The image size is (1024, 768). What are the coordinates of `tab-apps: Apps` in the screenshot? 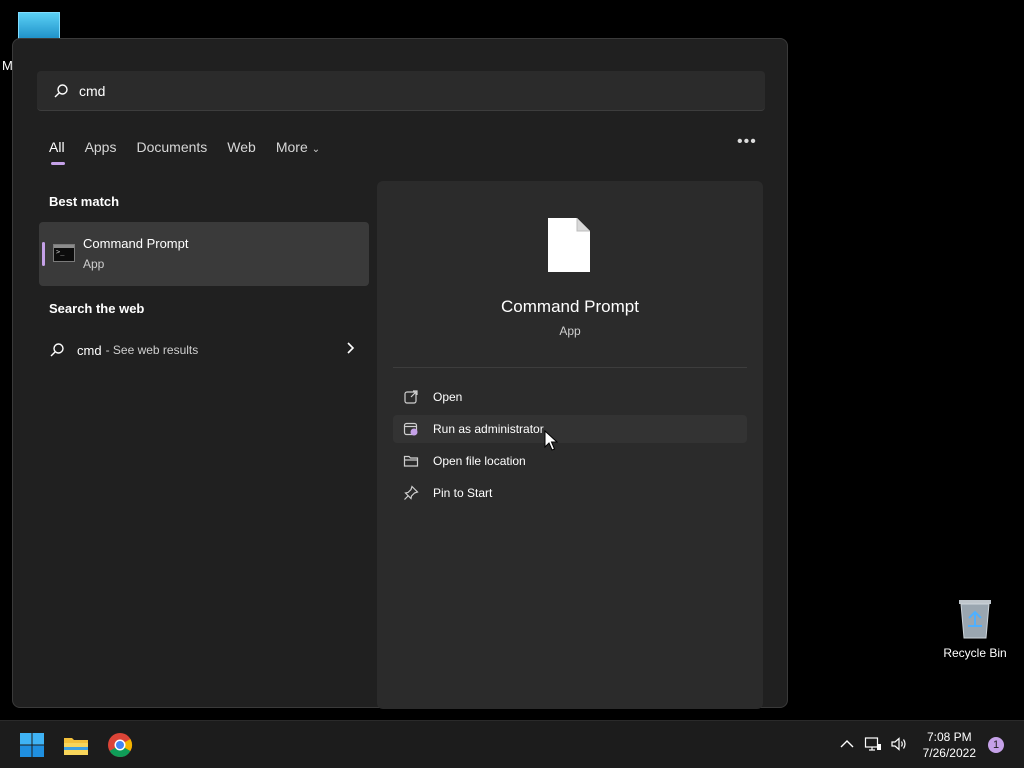 It's located at (101, 147).